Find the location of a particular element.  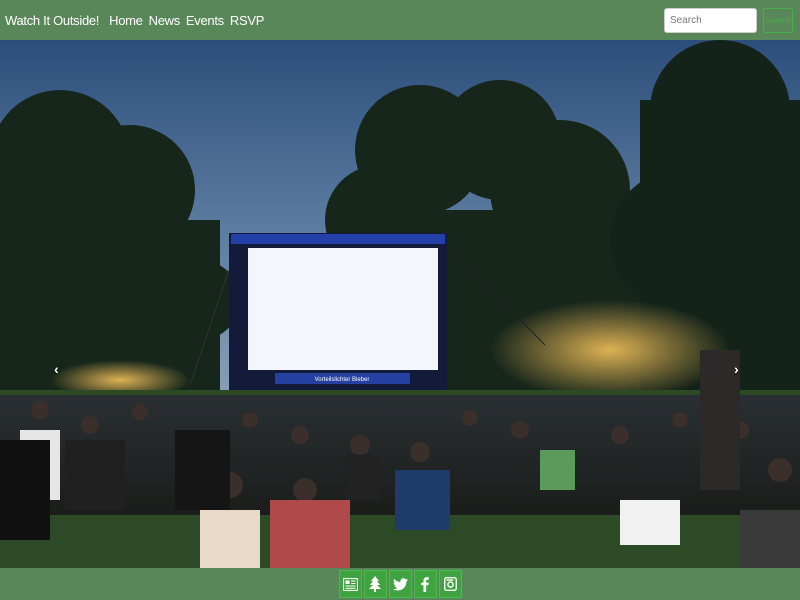

nav-links: Home News Events RSVP is located at coordinates (189, 20).